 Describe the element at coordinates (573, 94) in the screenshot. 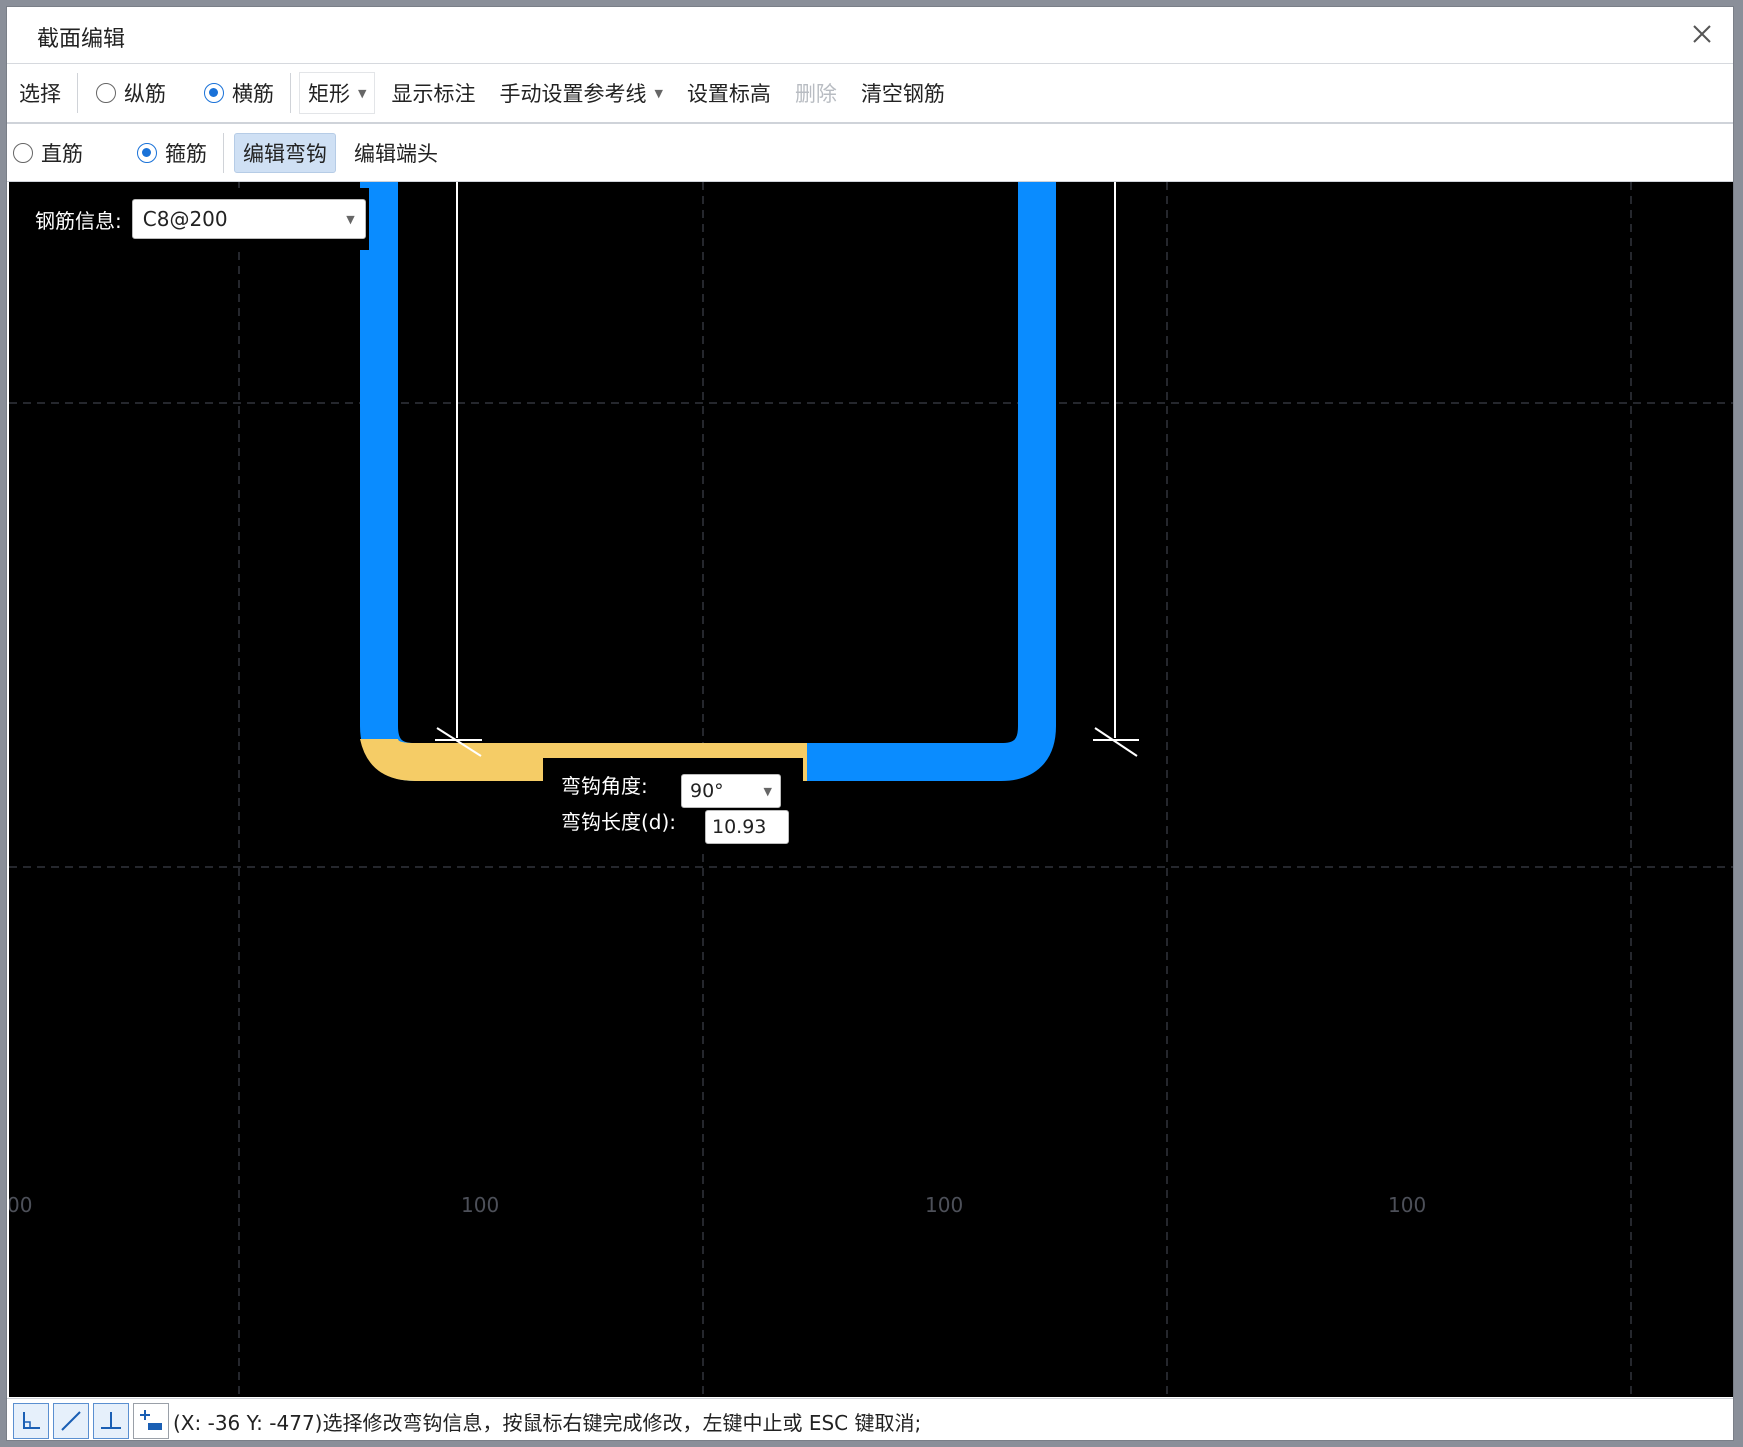

I see `manual-refline-label: 手动设置参考线` at that location.